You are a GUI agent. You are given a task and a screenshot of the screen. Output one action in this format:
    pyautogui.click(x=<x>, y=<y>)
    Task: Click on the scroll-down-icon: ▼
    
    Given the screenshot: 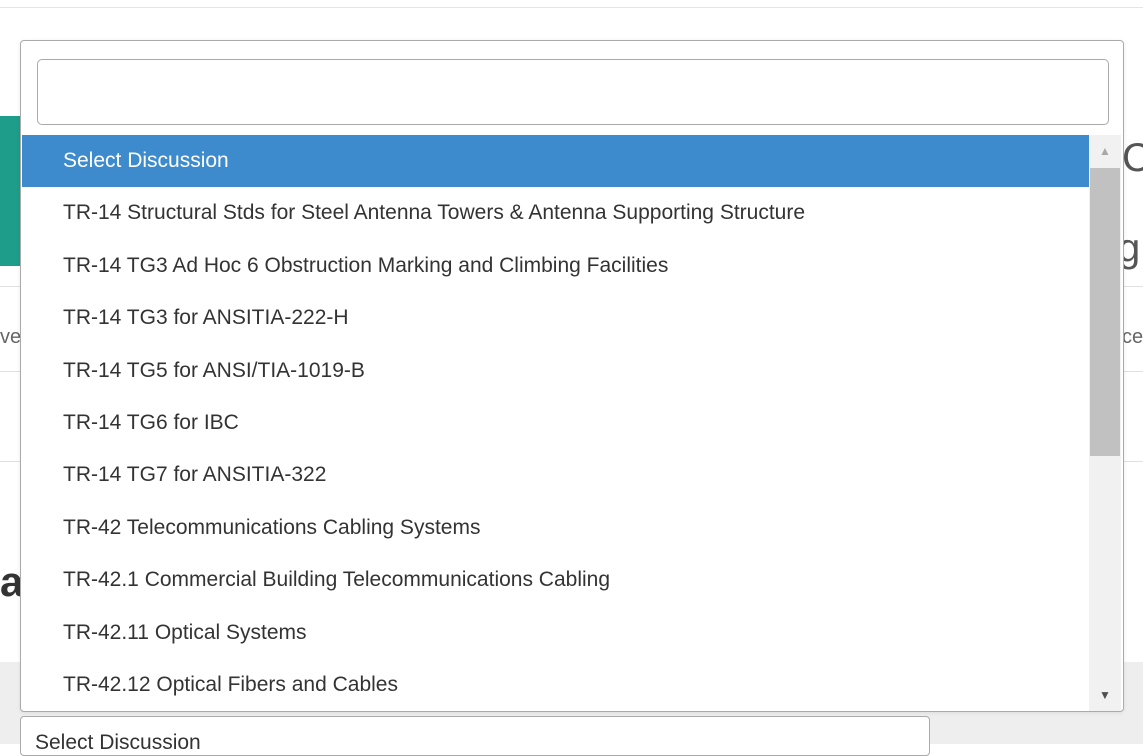 What is the action you would take?
    pyautogui.click(x=1105, y=695)
    